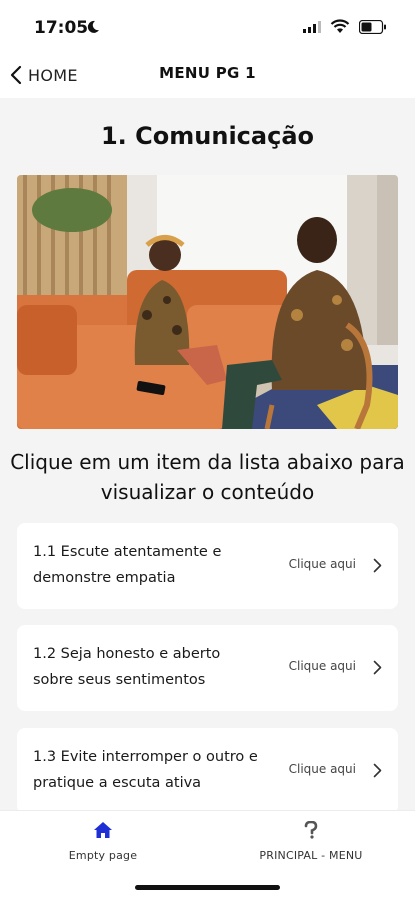  Describe the element at coordinates (207, 136) in the screenshot. I see `page-title: 1. Comunicação` at that location.